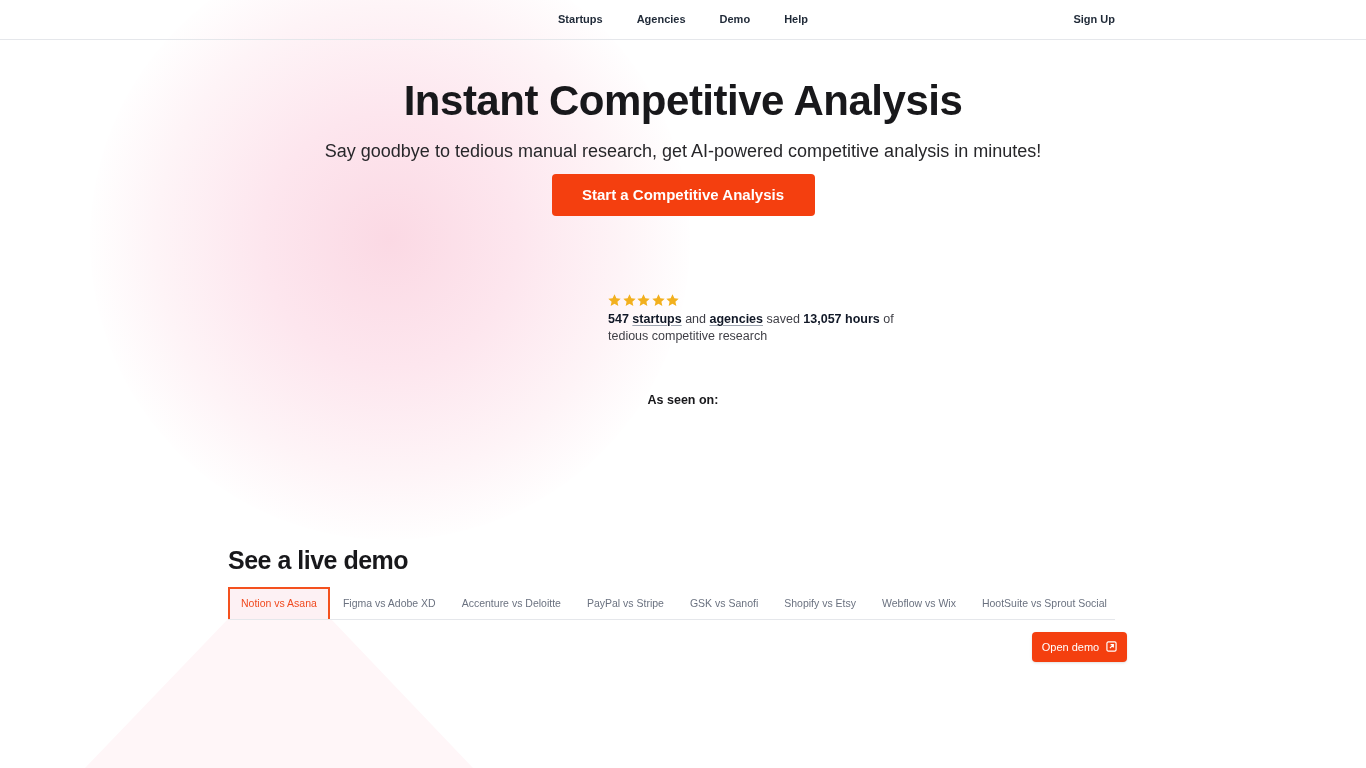 This screenshot has height=768, width=1366. I want to click on text-link: startups, so click(657, 319).